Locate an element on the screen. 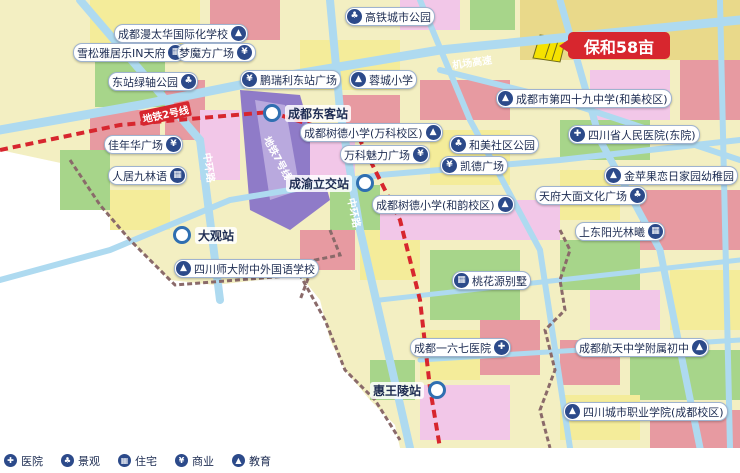 The height and width of the screenshot is (473, 740). poi-label: 四川城市职业学院(成都校区) is located at coordinates (653, 412).